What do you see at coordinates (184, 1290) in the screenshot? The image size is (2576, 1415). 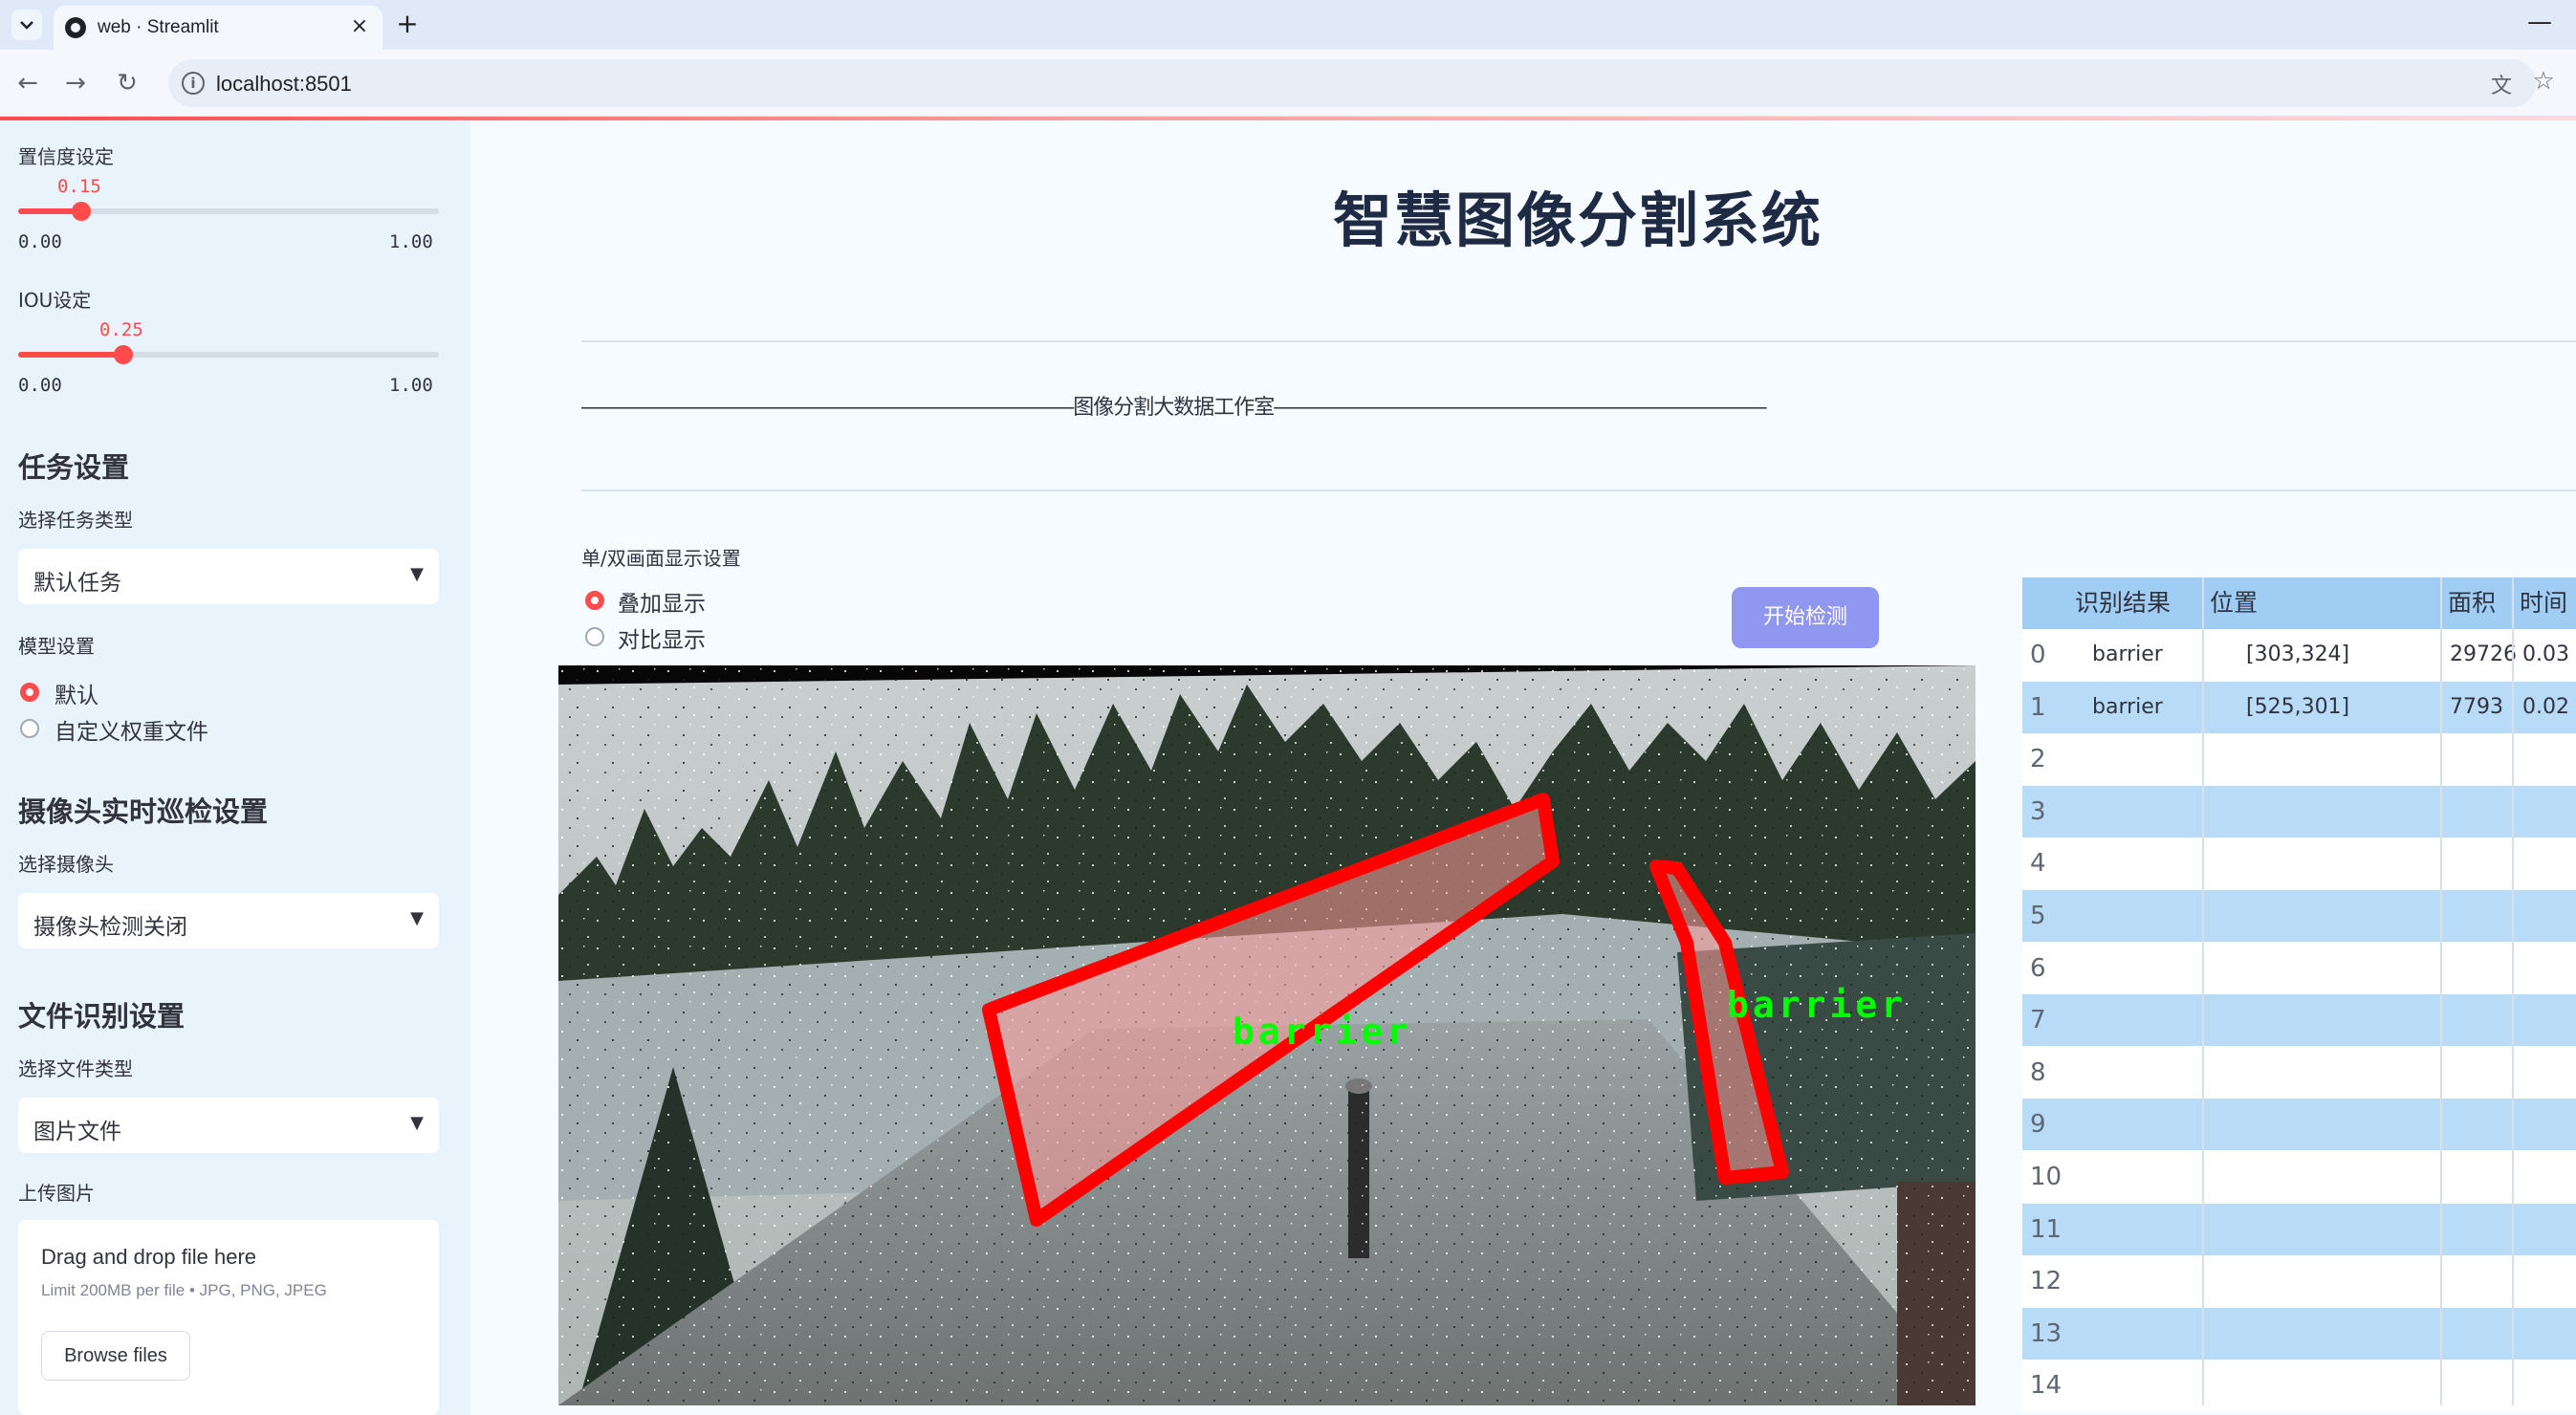 I see `dropzone-limit: Limit 200MB per file • JPG, PNG, JPEG` at bounding box center [184, 1290].